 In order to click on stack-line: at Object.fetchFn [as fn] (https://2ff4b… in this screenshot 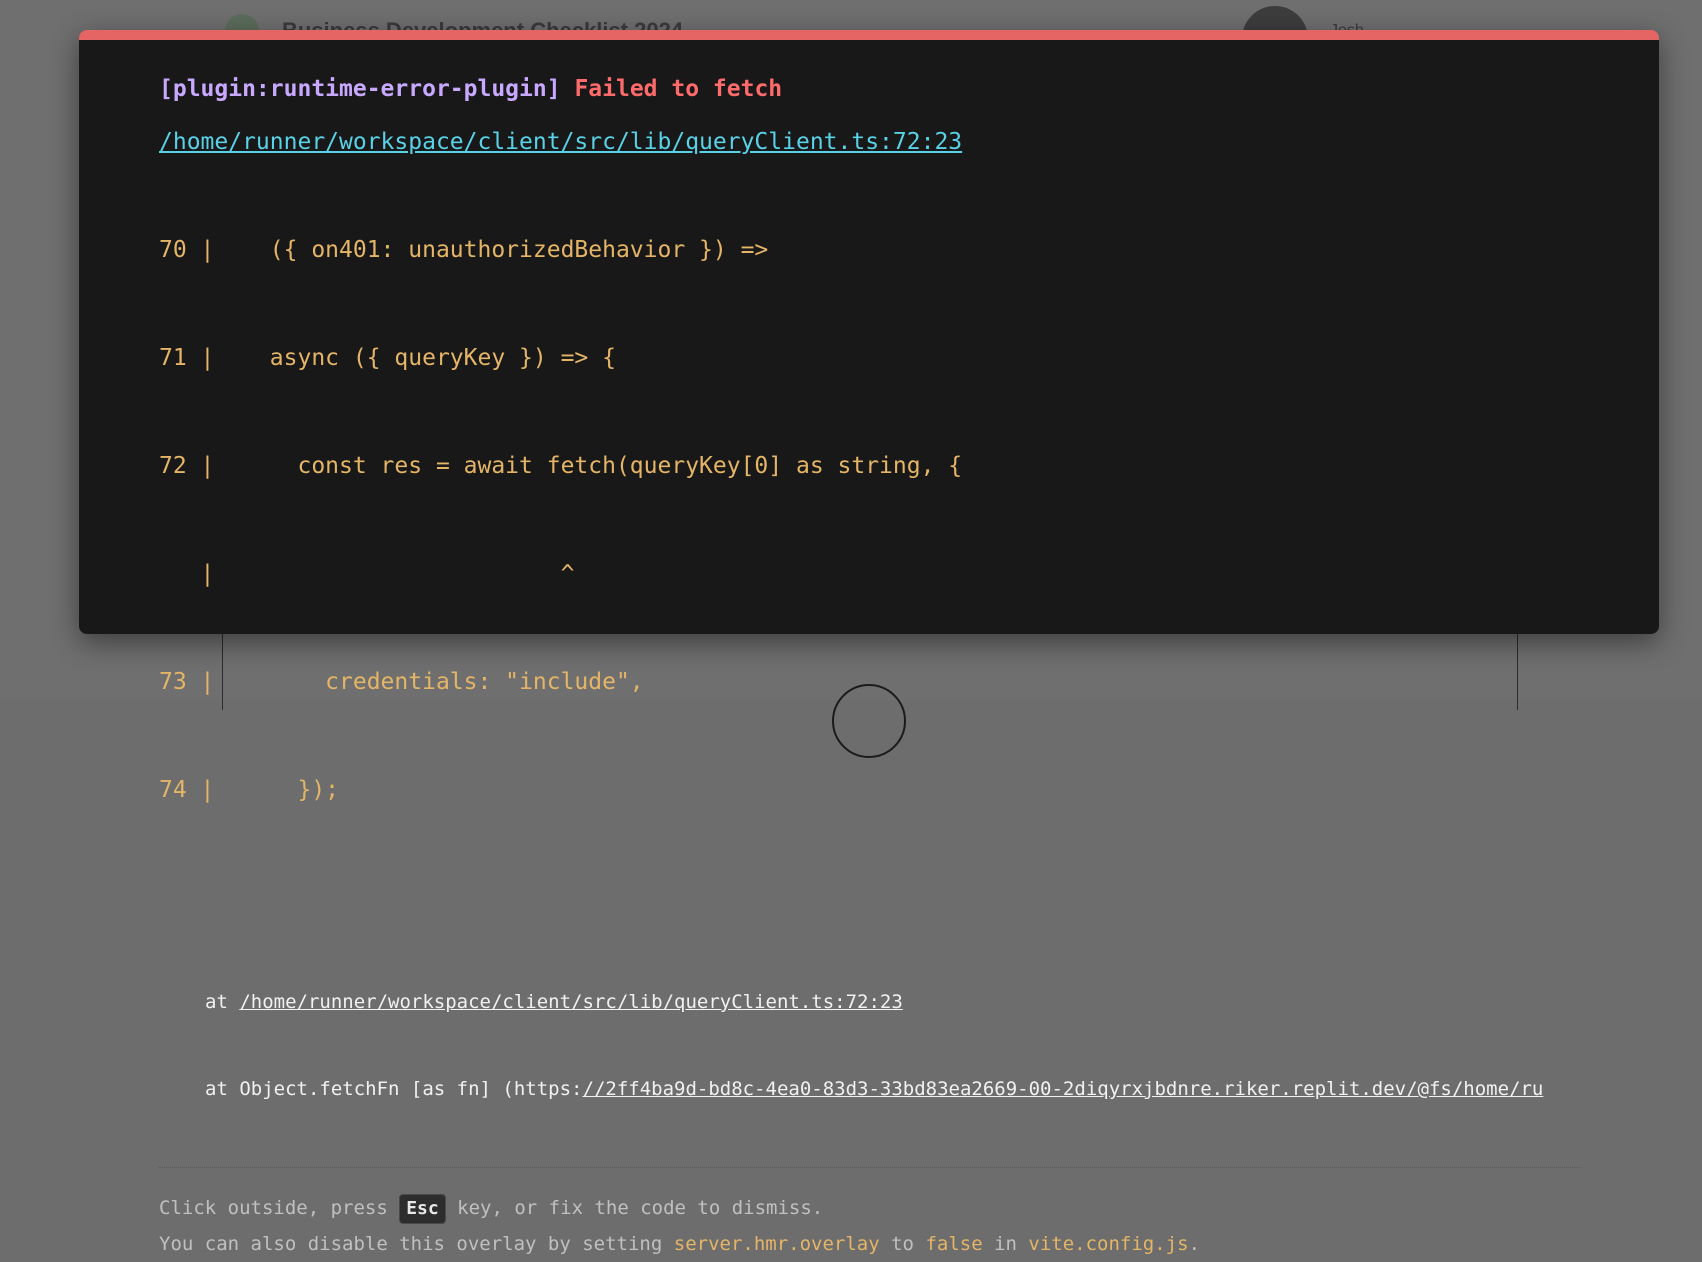, I will do `click(892, 1089)`.